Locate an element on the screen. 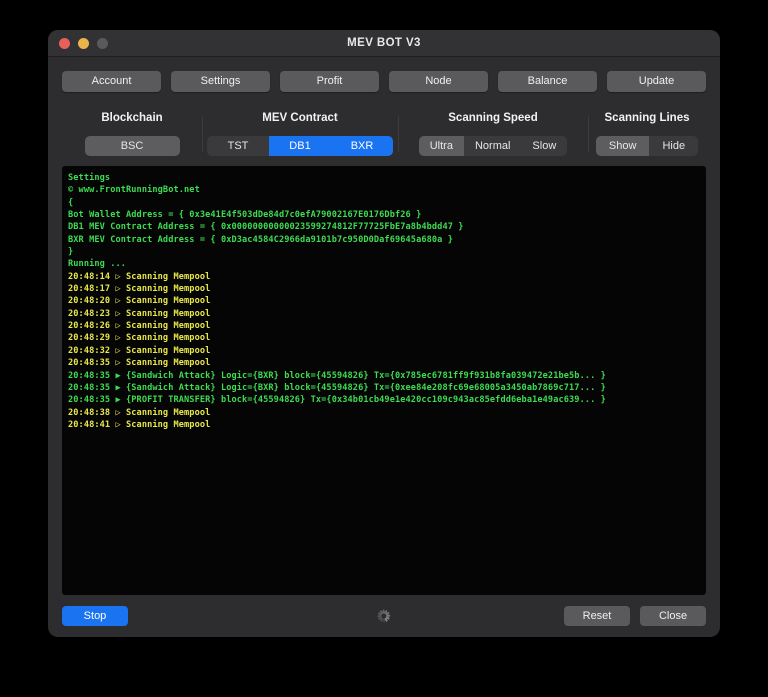 The width and height of the screenshot is (768, 697). scanning-speed-option-normal: Normal is located at coordinates (492, 146).